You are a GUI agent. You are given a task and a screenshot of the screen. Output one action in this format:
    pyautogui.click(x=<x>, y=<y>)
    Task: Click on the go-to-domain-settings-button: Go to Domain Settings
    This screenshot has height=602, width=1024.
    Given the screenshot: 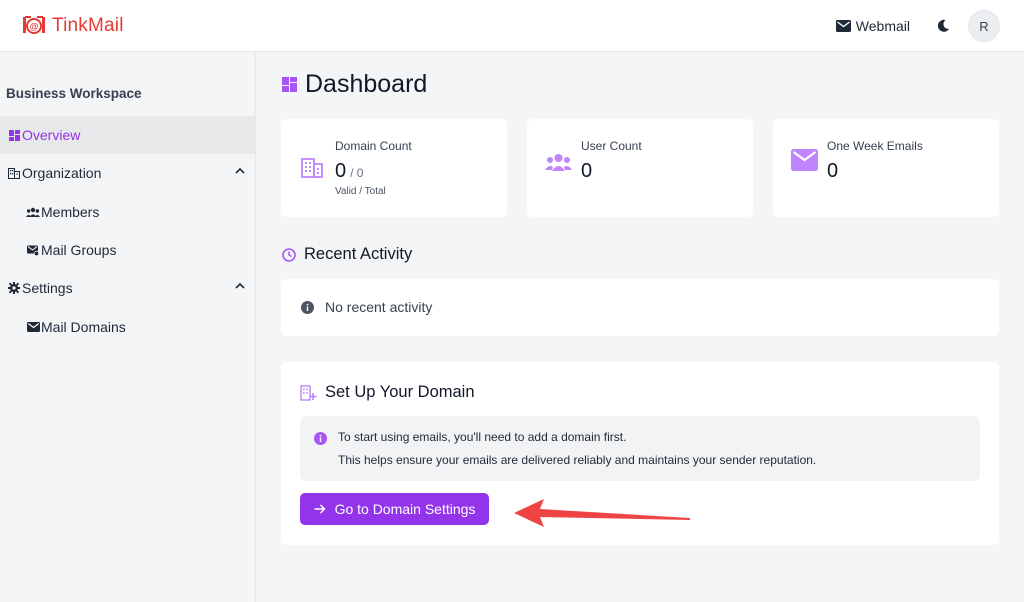 What is the action you would take?
    pyautogui.click(x=394, y=509)
    